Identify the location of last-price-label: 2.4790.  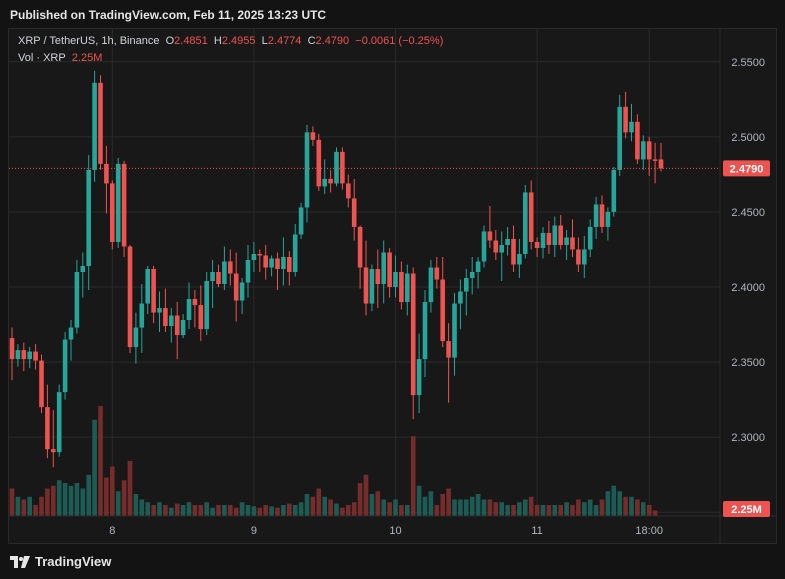
(747, 169).